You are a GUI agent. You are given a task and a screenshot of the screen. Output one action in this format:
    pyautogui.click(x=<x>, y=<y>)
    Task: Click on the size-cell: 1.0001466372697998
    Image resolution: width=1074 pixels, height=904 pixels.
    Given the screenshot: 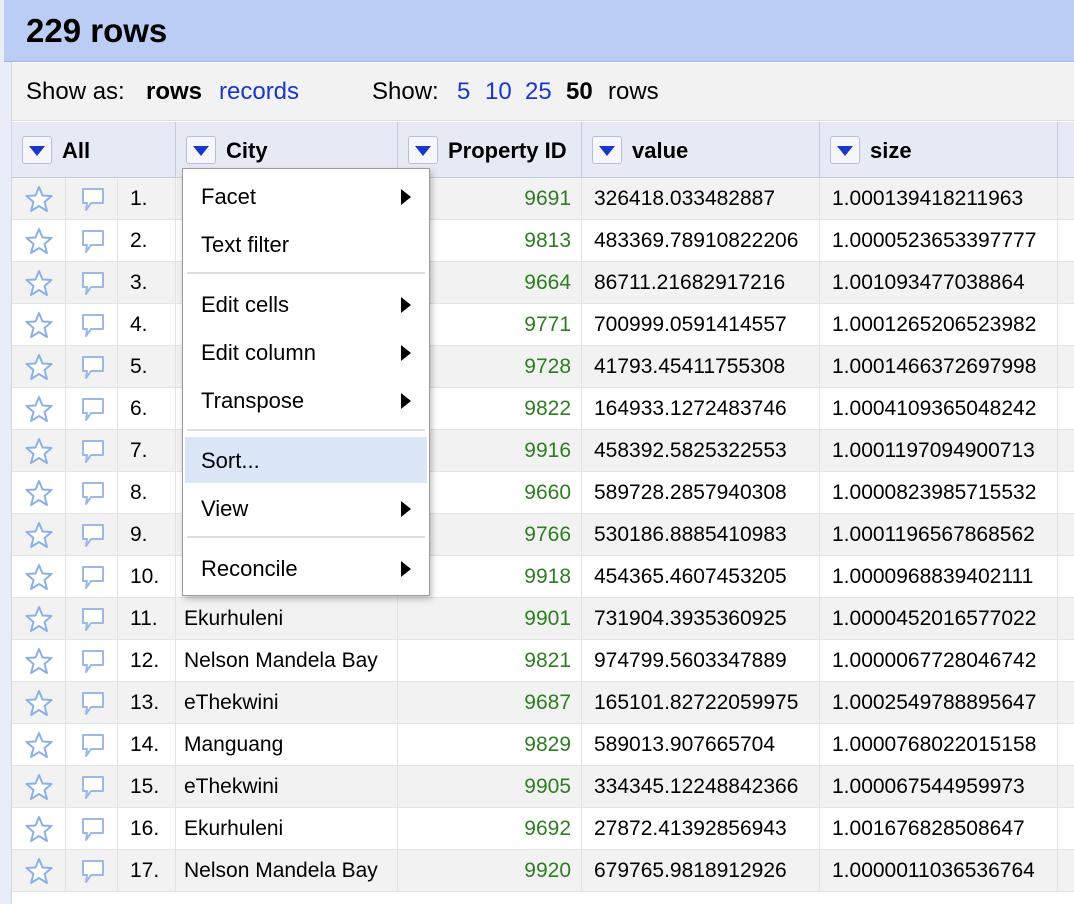 What is the action you would take?
    pyautogui.click(x=939, y=367)
    